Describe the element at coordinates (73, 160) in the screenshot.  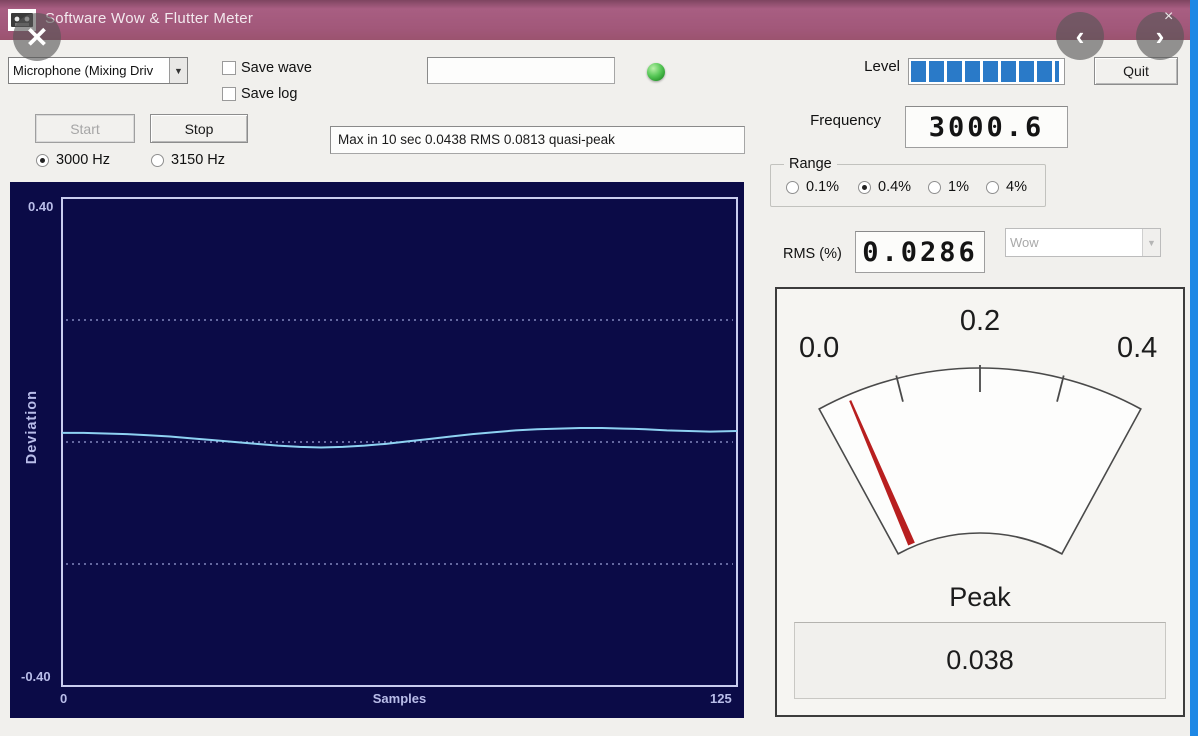
I see `radio-3000hz: 3000 Hz` at that location.